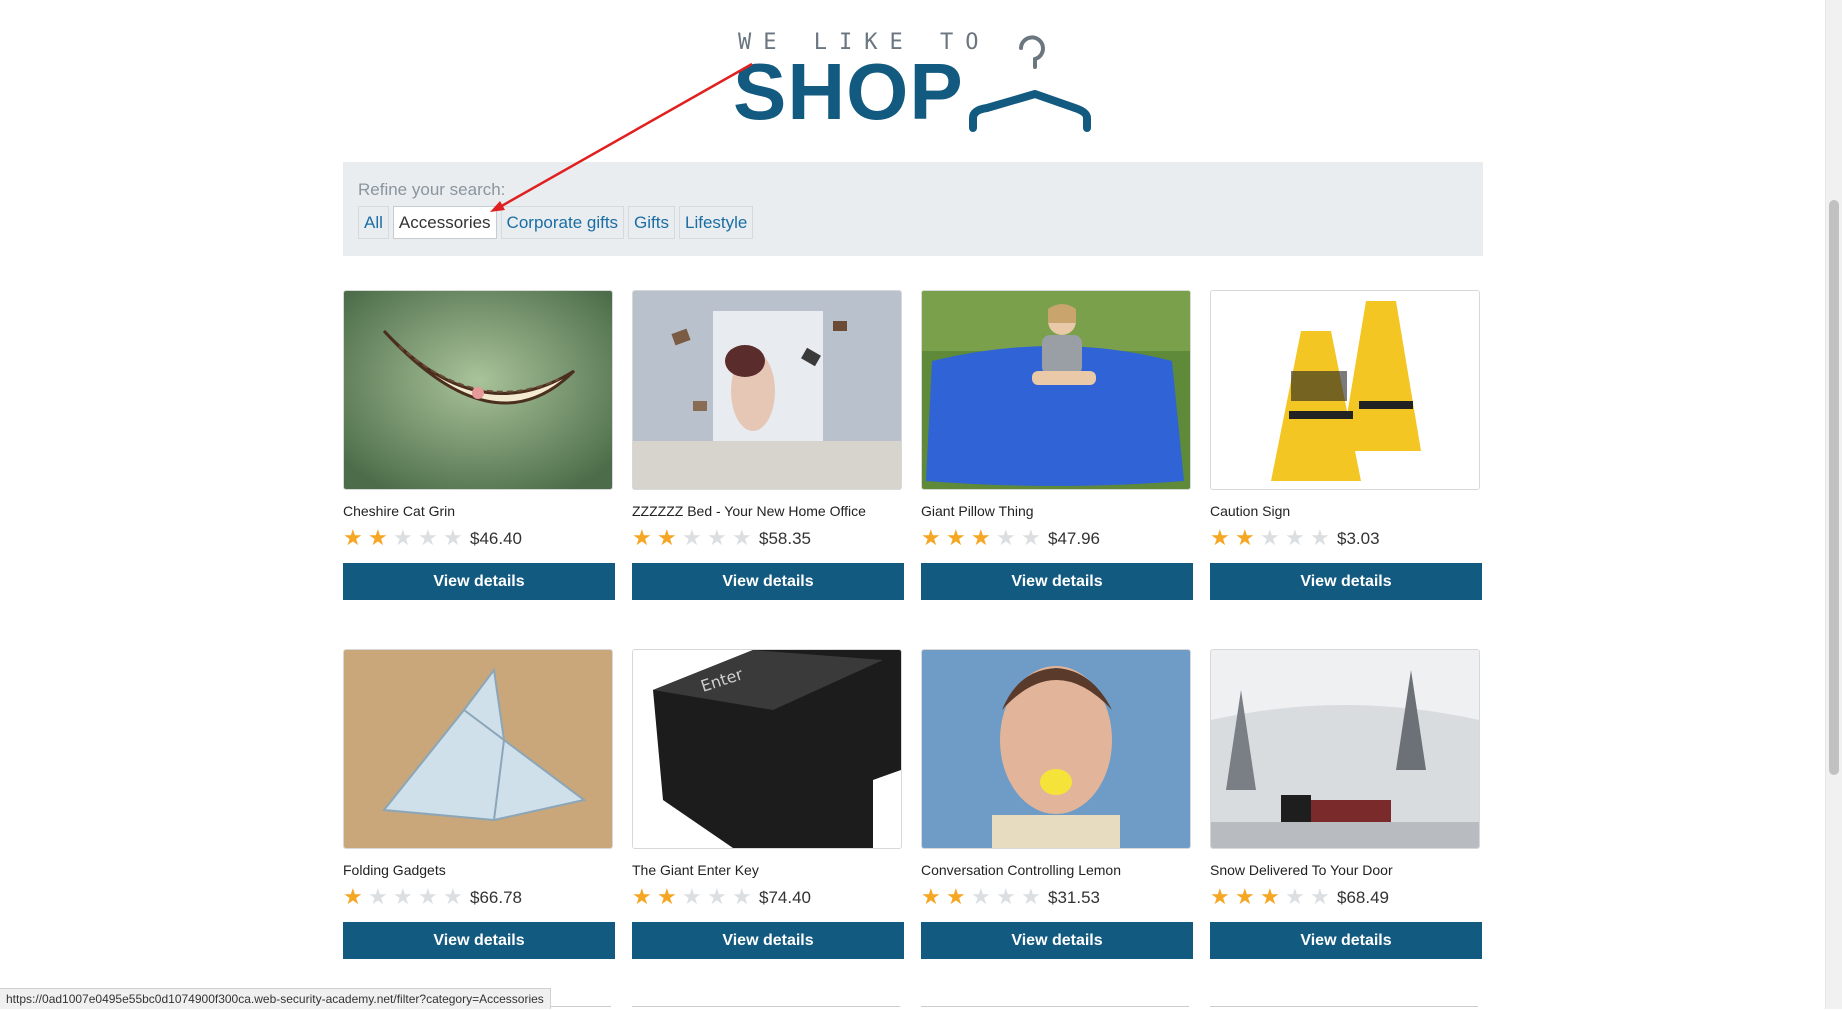  What do you see at coordinates (1358, 538) in the screenshot?
I see `product-price: $3.03` at bounding box center [1358, 538].